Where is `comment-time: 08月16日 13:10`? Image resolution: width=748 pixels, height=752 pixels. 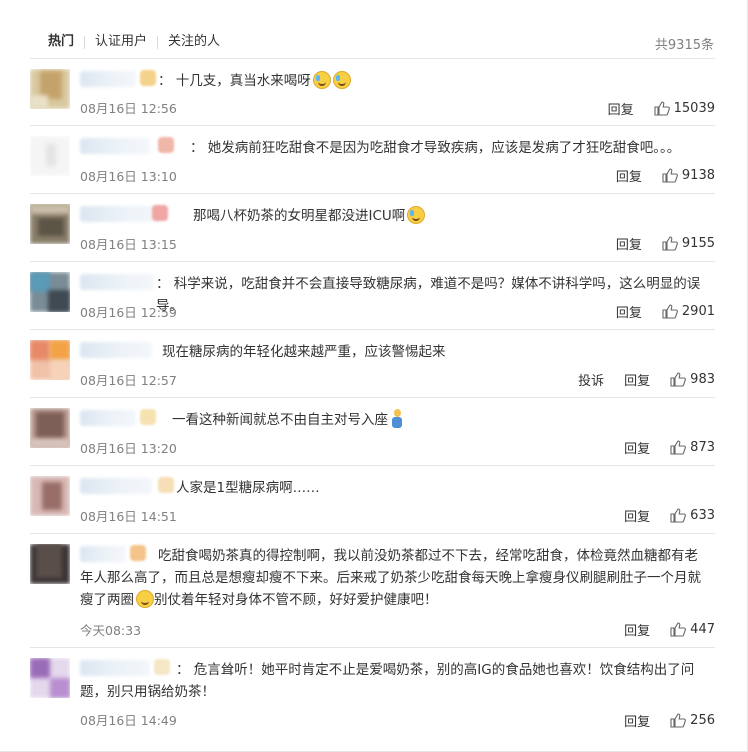 comment-time: 08月16日 13:10 is located at coordinates (128, 176).